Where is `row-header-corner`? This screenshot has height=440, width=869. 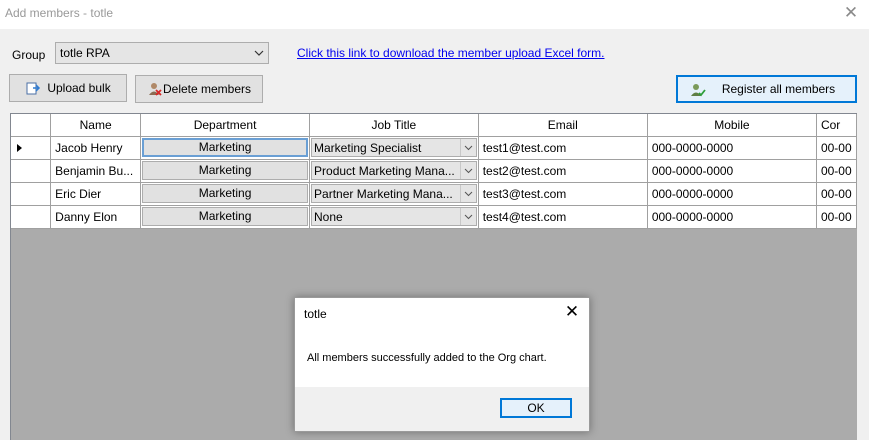 row-header-corner is located at coordinates (31, 125).